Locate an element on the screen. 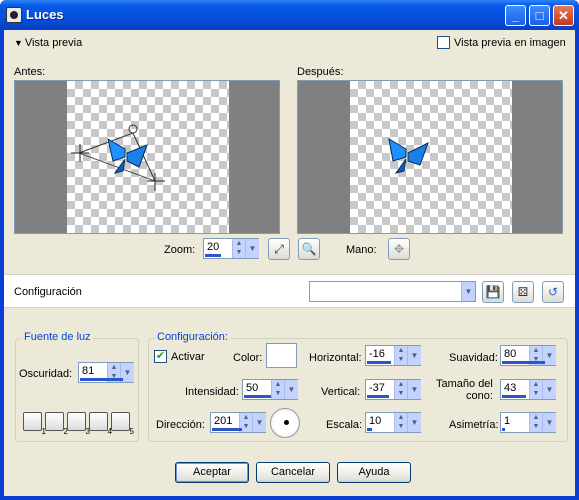 This screenshot has width=579, height=500. darkness-input: 81 ▲ ▼ ▼ is located at coordinates (106, 372).